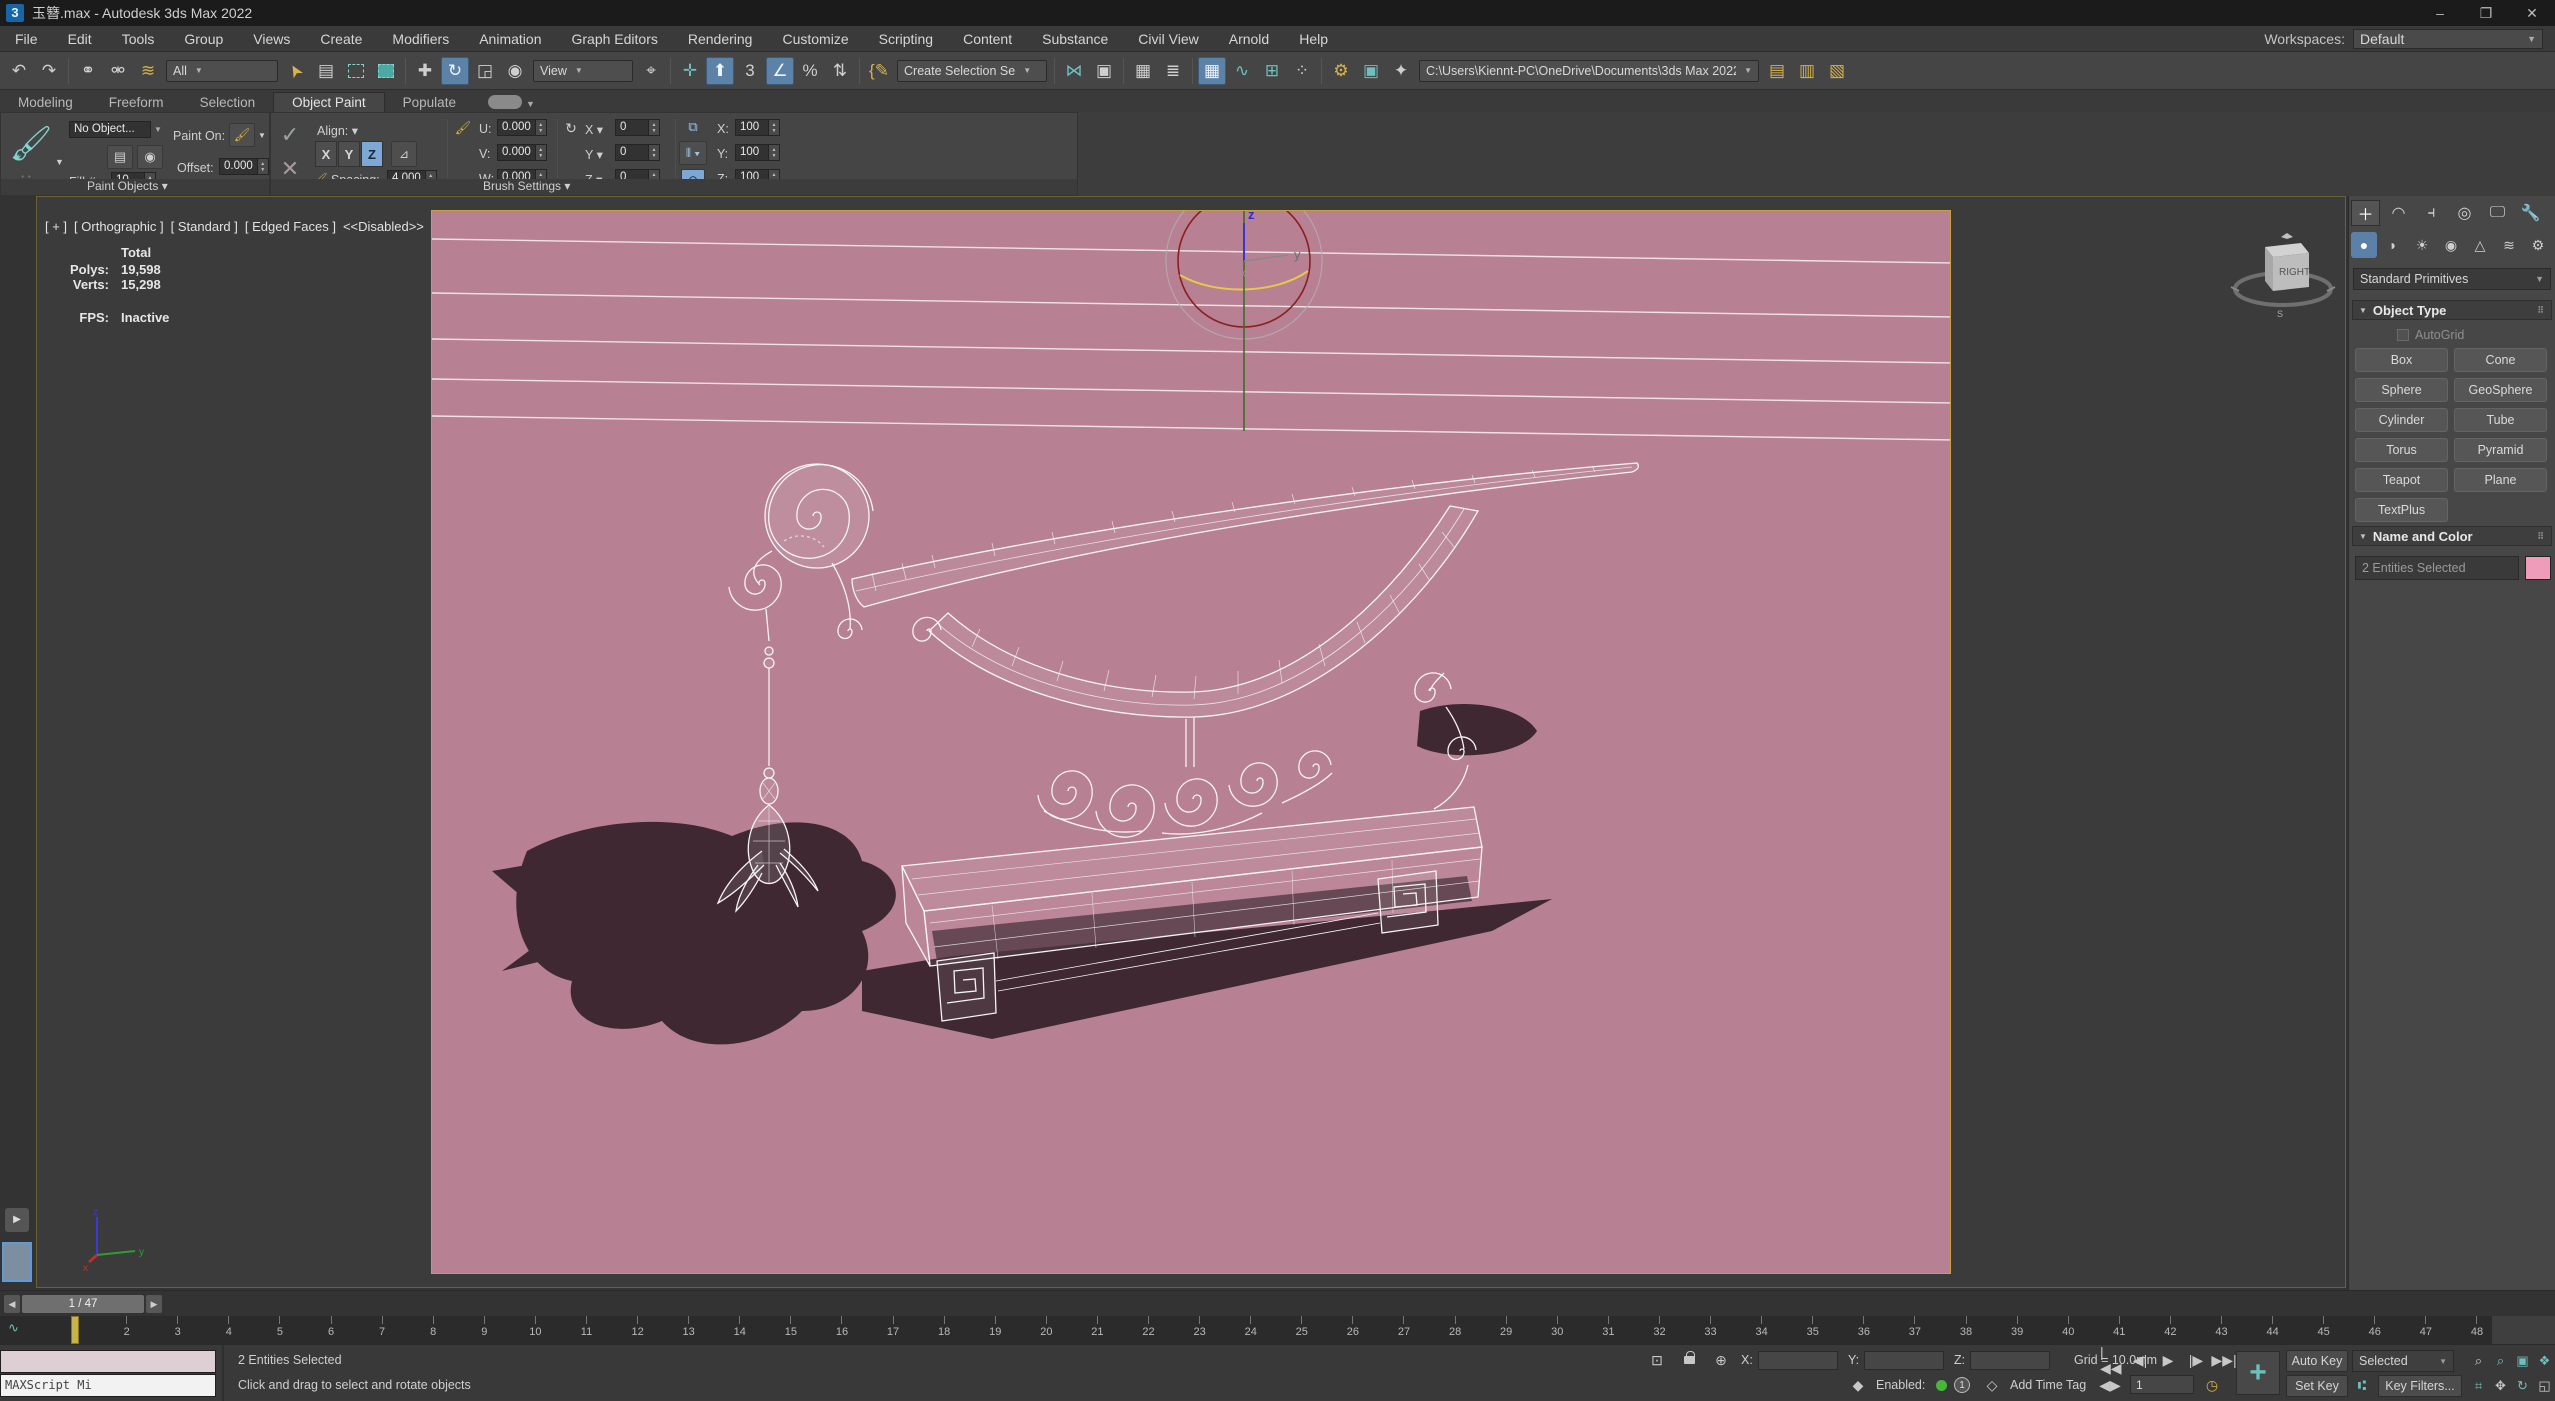 This screenshot has width=2555, height=1401. Describe the element at coordinates (2500, 480) in the screenshot. I see `primitive-button: Plane` at that location.